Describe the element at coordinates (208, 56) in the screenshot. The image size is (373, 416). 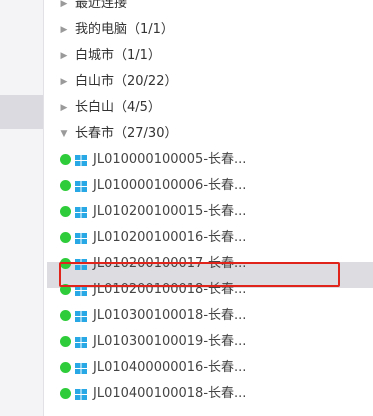
I see `tree-group-baicheng: ▶ 白城市（1/1）` at that location.